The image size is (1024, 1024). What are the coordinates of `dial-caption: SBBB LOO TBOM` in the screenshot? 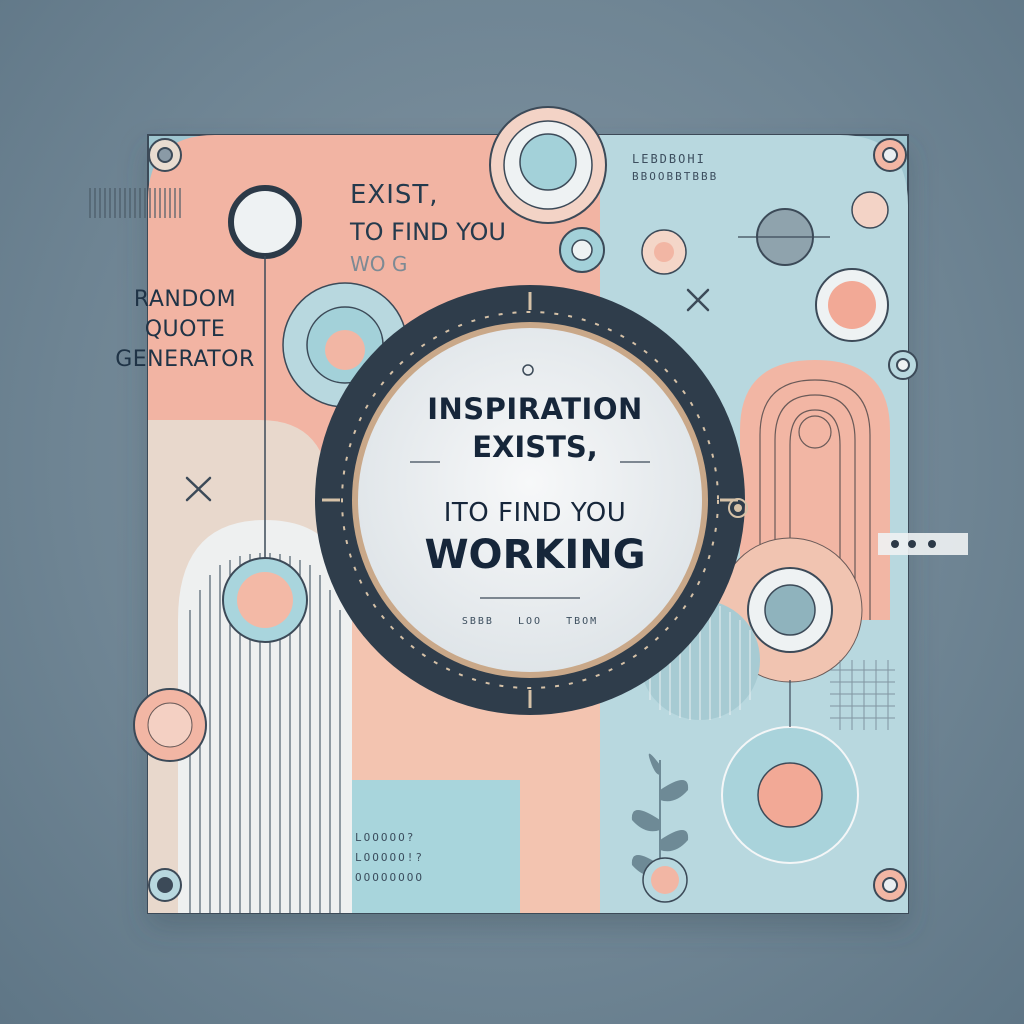 It's located at (530, 621).